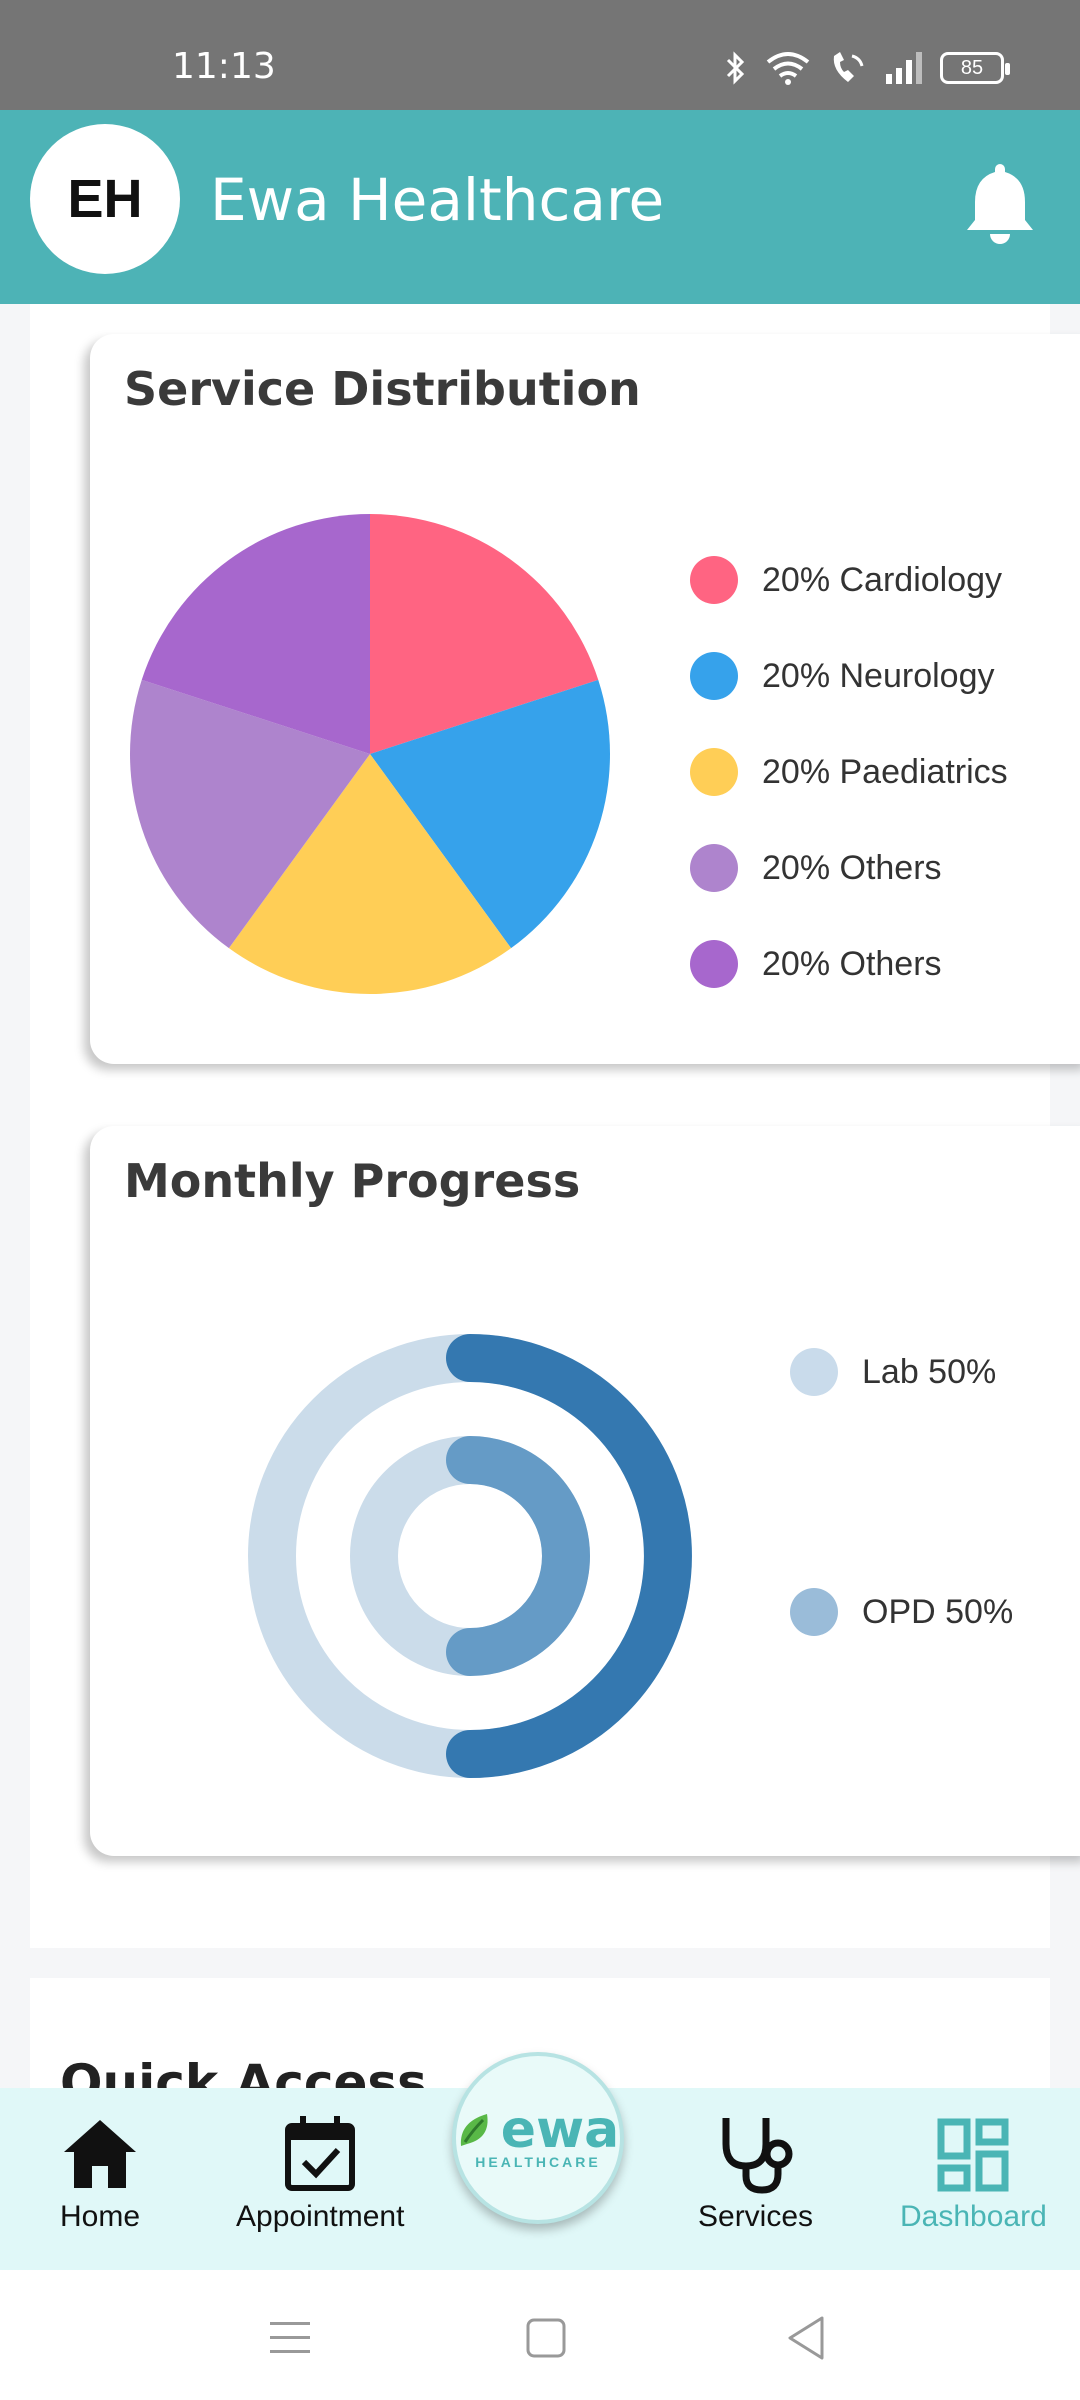 The image size is (1080, 2400). I want to click on status-bar: 11:13 85, so click(540, 55).